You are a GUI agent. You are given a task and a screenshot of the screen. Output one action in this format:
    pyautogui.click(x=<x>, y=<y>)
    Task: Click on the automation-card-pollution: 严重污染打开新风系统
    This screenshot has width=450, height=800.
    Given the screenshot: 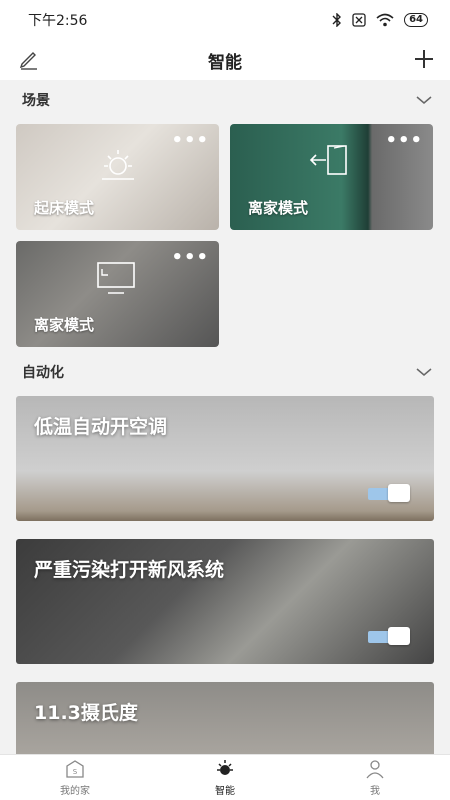 What is the action you would take?
    pyautogui.click(x=225, y=601)
    